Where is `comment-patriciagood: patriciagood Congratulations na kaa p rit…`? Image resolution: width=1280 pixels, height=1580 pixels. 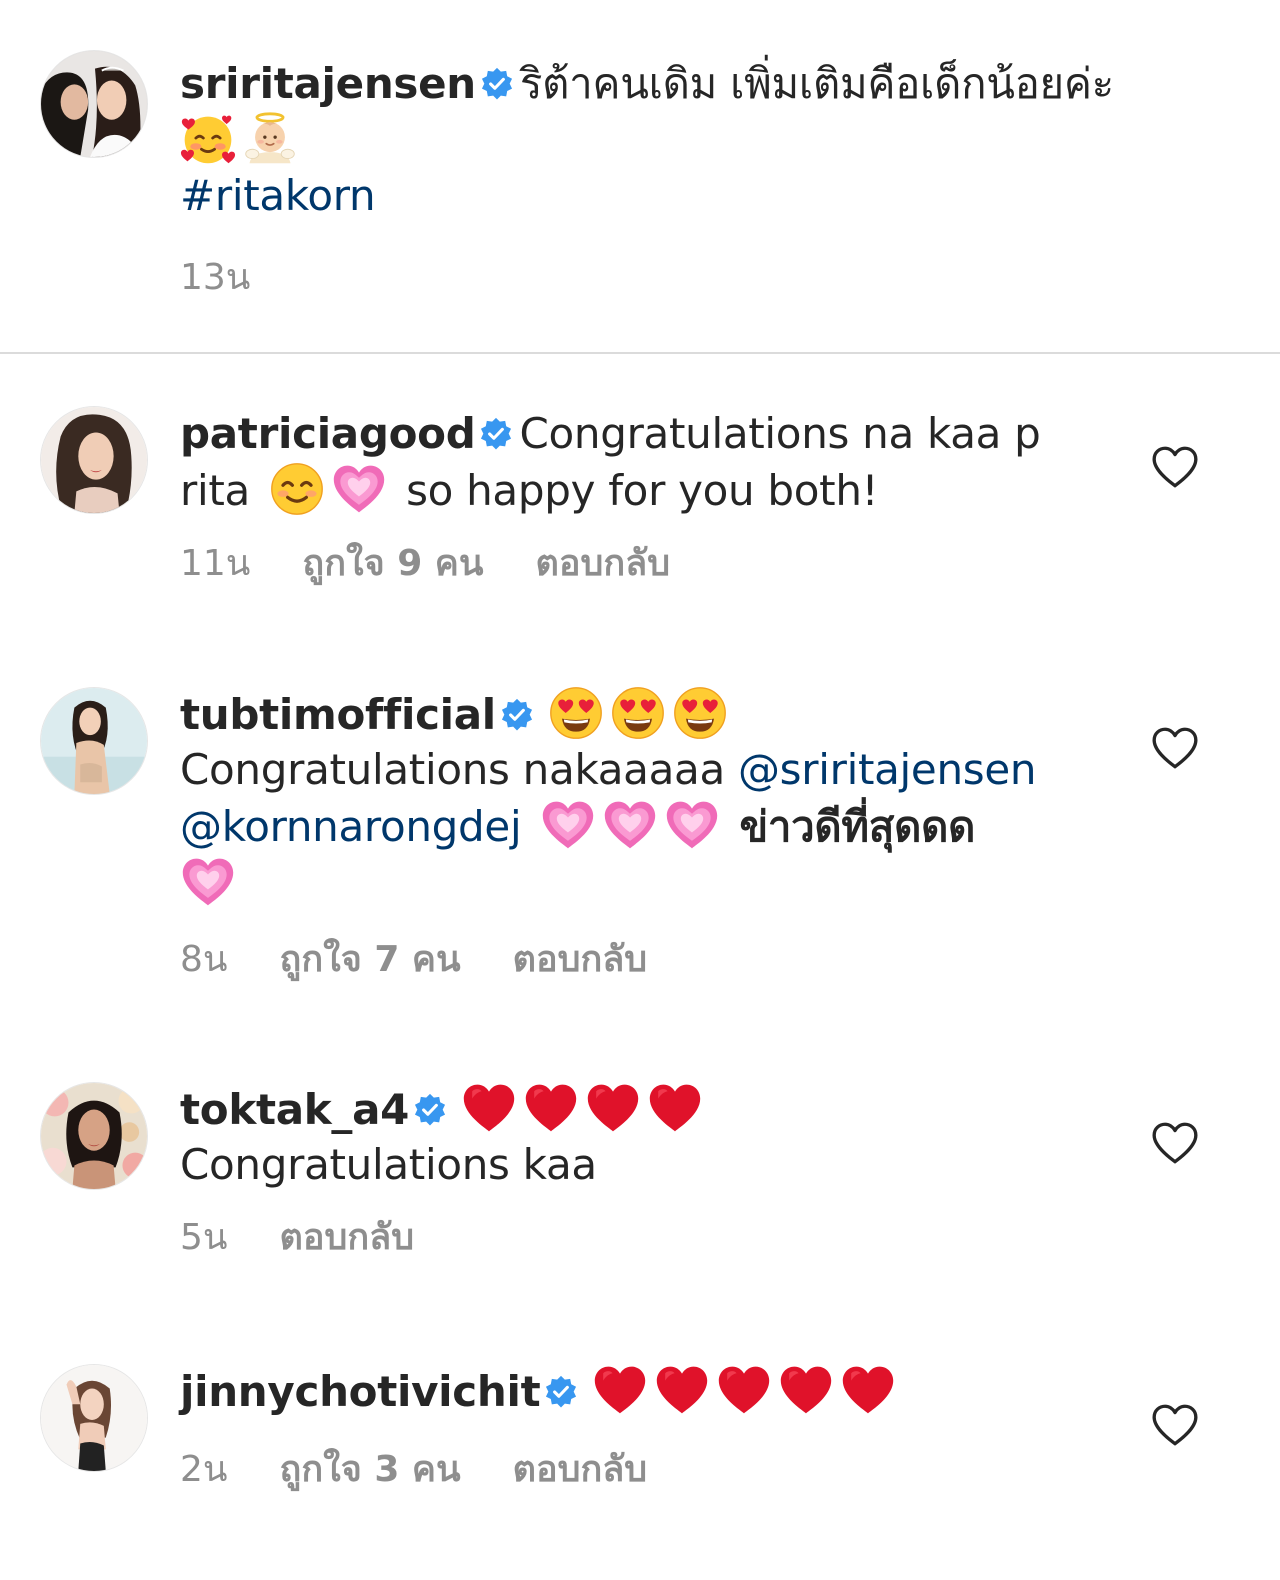 comment-patriciagood: patriciagood Congratulations na kaa p rit… is located at coordinates (640, 504).